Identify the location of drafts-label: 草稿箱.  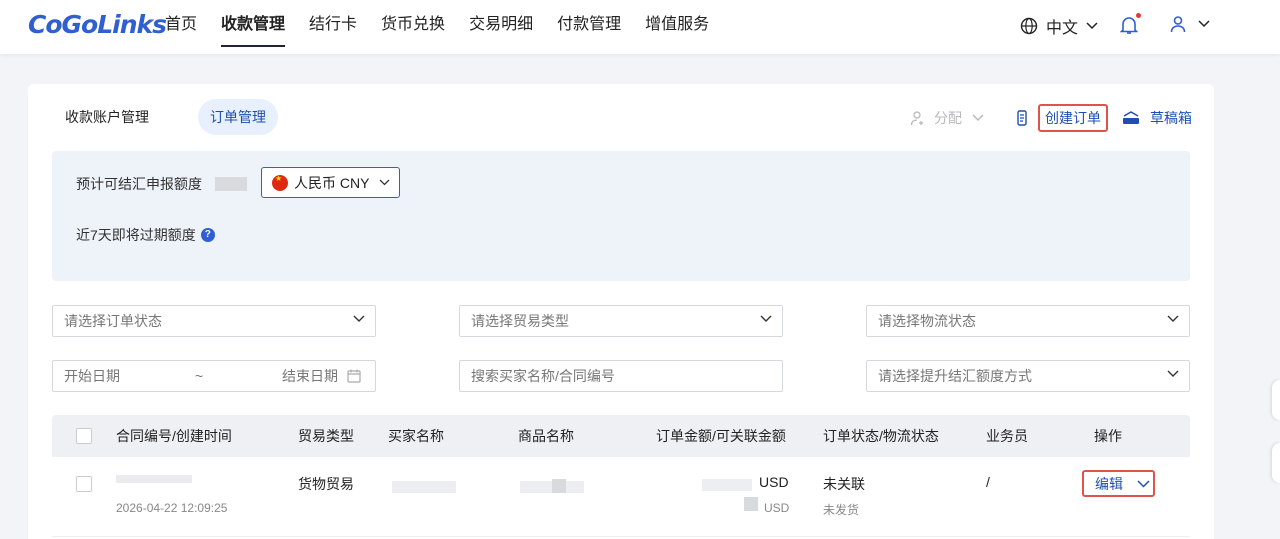
(1171, 118).